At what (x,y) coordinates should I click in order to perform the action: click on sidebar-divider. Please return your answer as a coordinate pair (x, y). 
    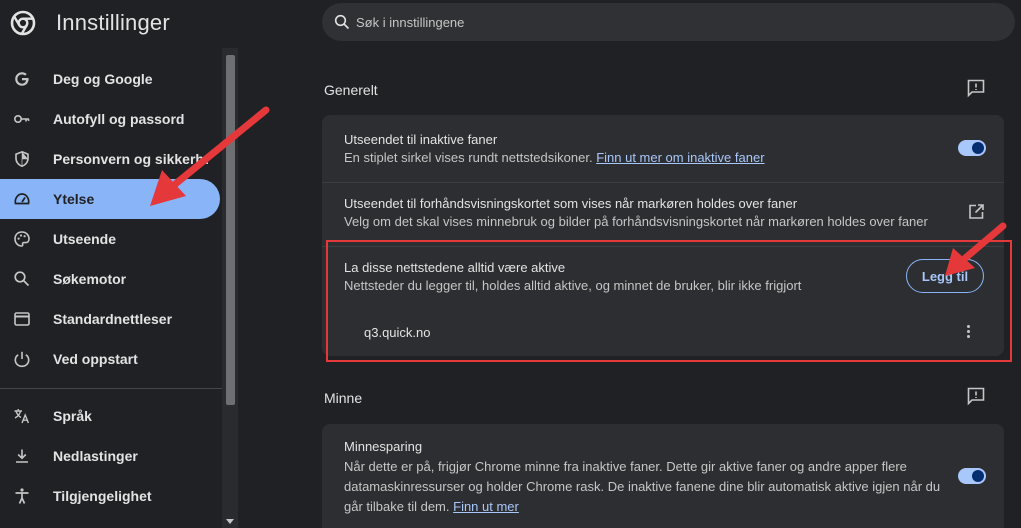
    Looking at the image, I should click on (111, 388).